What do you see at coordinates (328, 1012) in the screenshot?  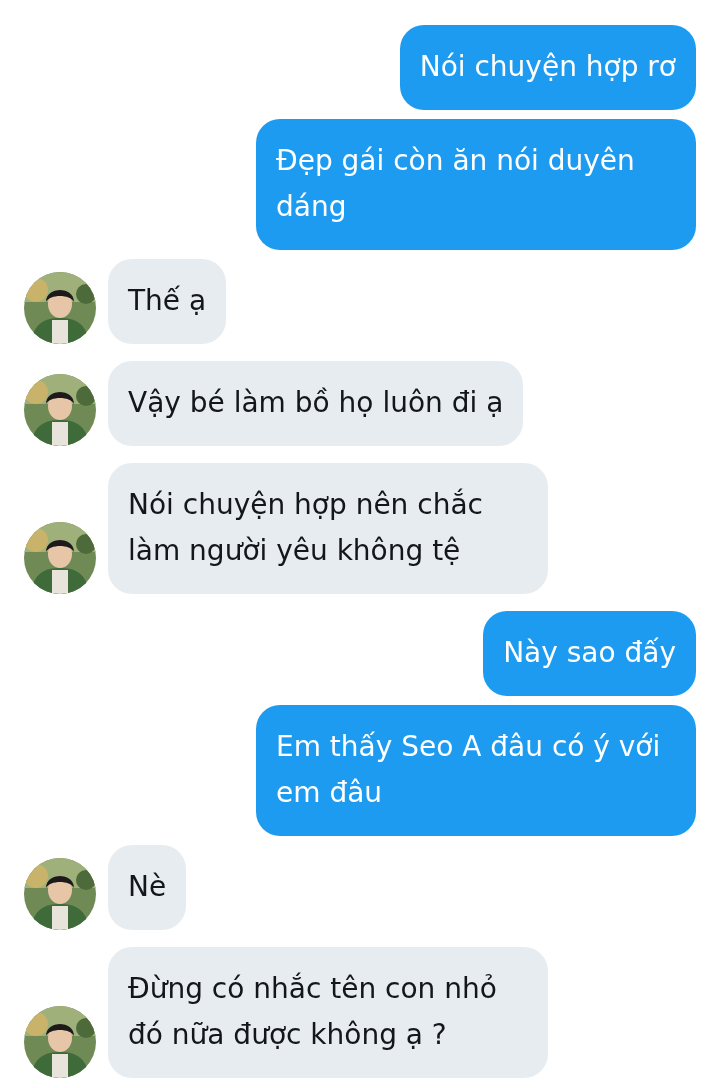 I see `message-bubble: Đừng có nhắc tên con nhỏ đó nữa được không ạ ?` at bounding box center [328, 1012].